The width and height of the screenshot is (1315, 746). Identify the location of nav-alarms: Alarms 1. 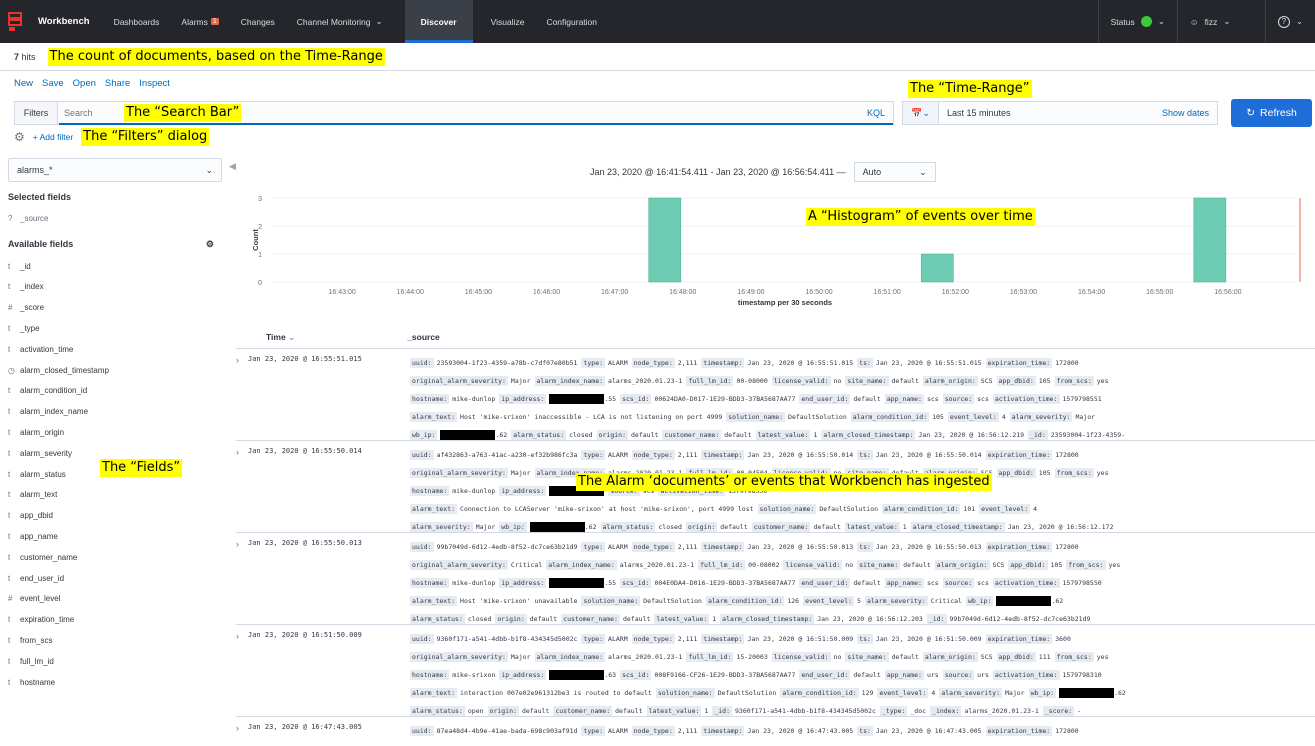
(200, 21).